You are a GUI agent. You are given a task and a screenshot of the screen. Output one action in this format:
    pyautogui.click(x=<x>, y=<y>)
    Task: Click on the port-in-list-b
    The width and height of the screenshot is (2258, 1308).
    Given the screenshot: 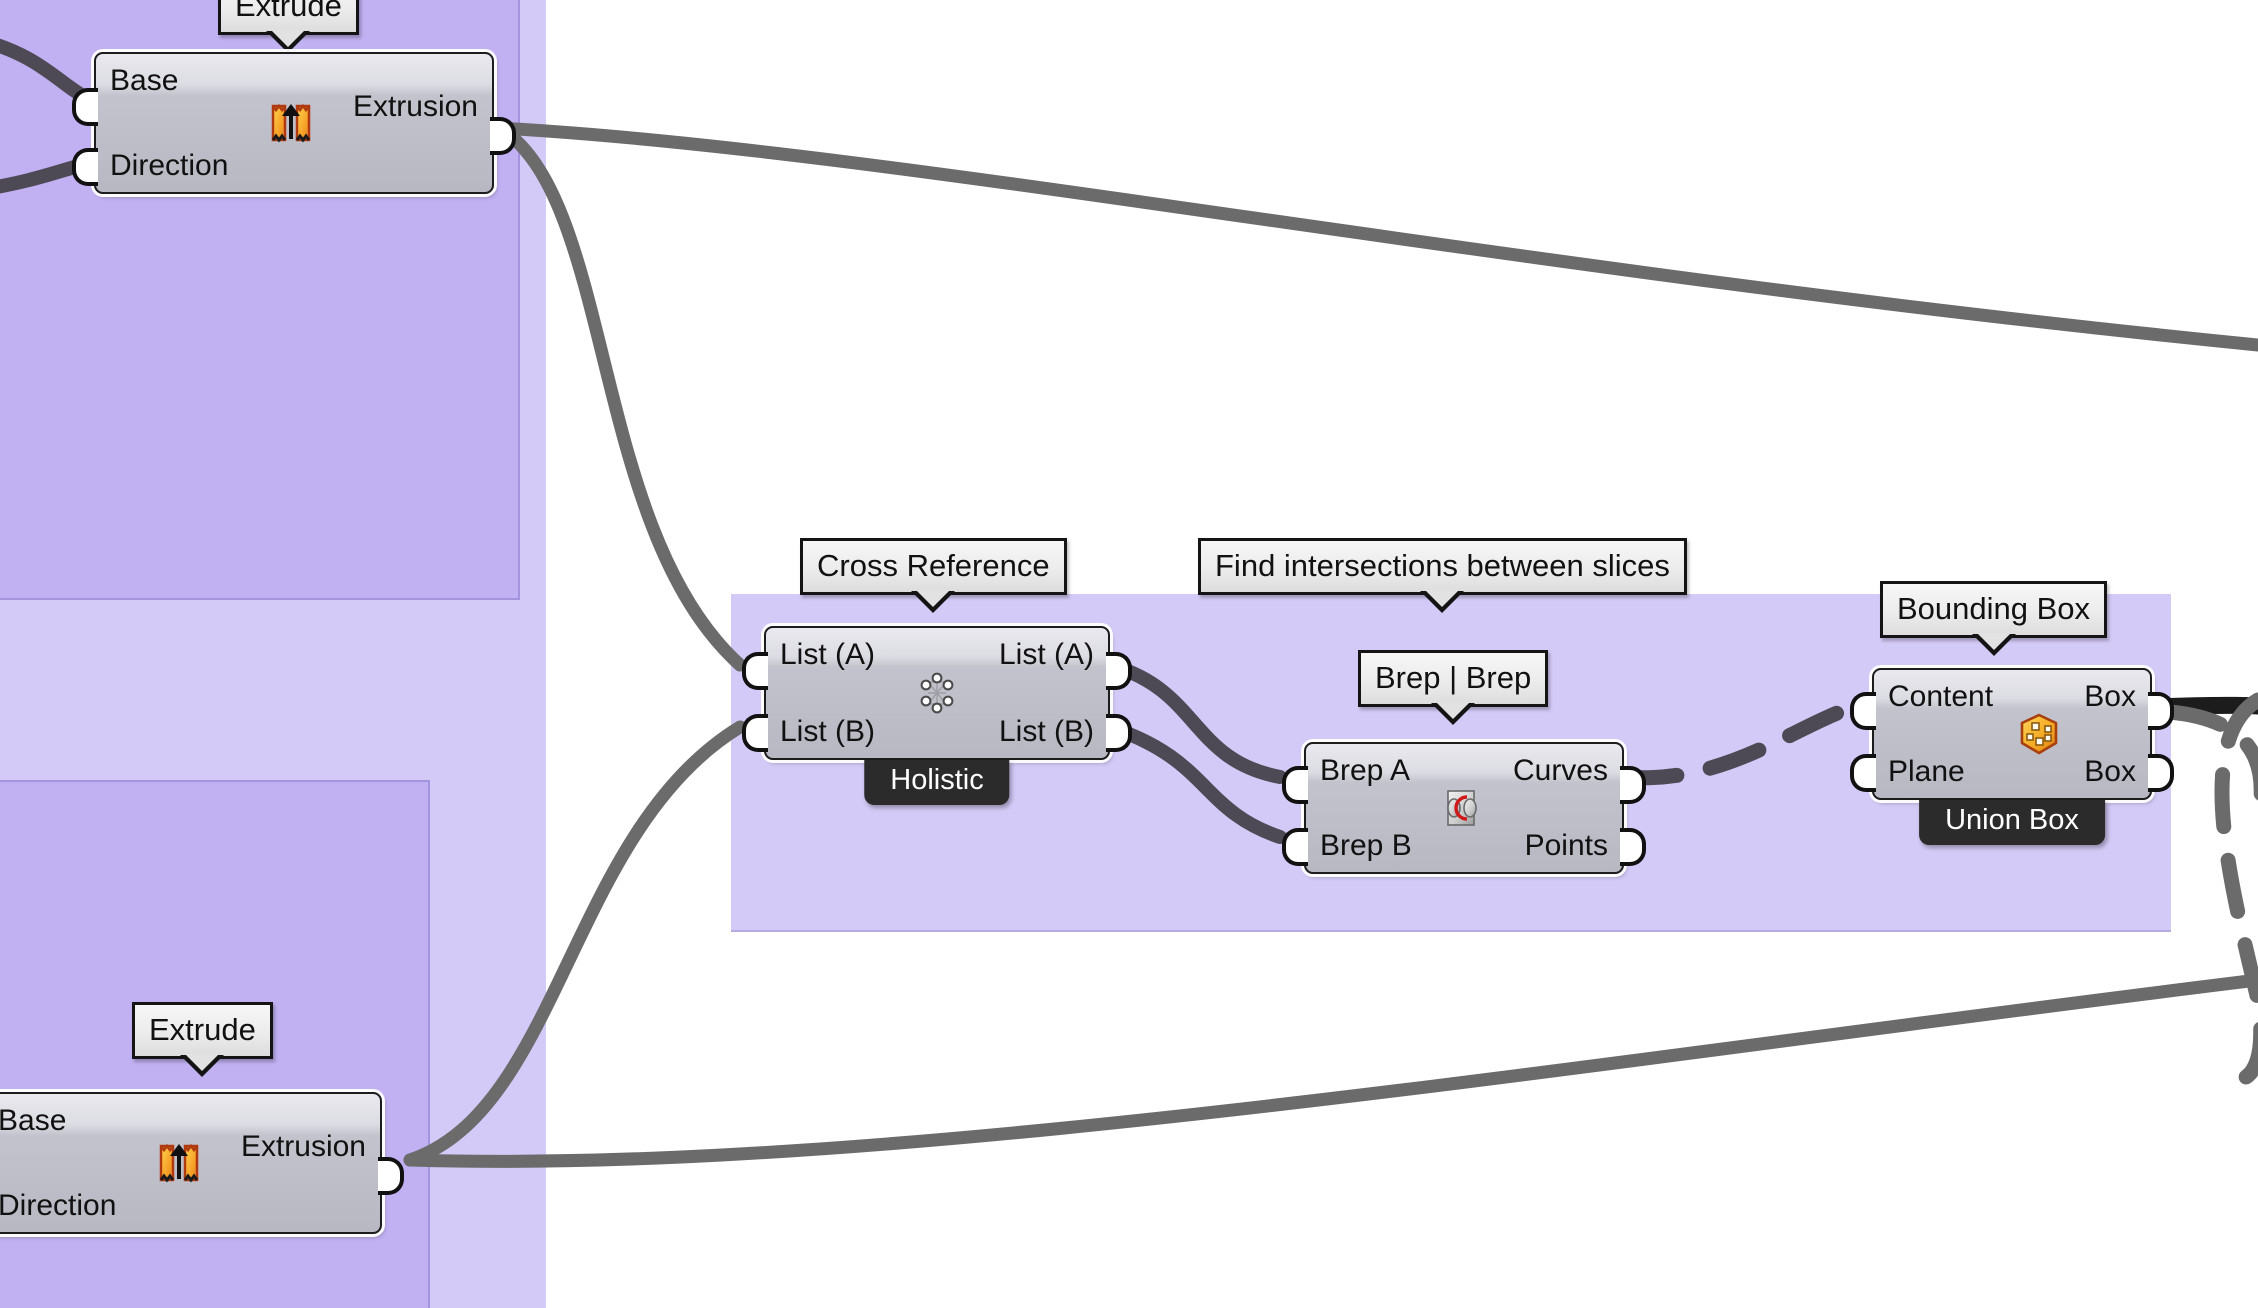 What is the action you would take?
    pyautogui.click(x=755, y=733)
    